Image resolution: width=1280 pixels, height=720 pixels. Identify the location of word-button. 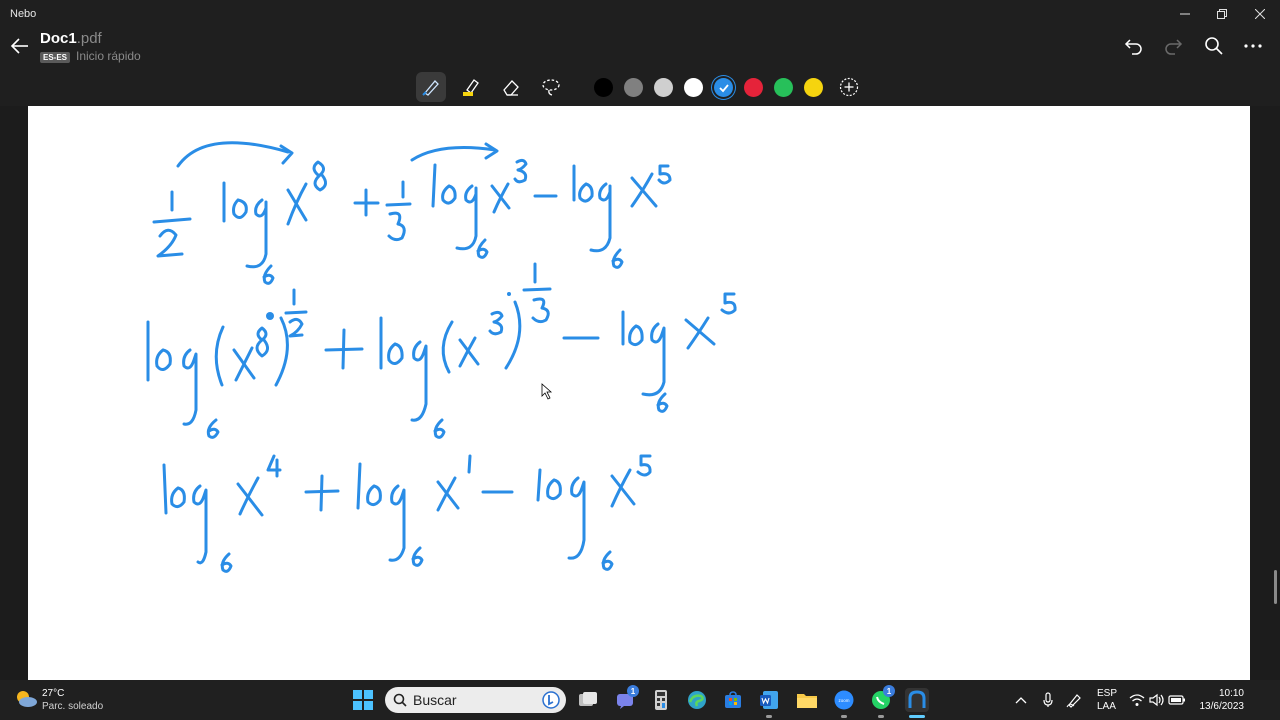
(769, 700).